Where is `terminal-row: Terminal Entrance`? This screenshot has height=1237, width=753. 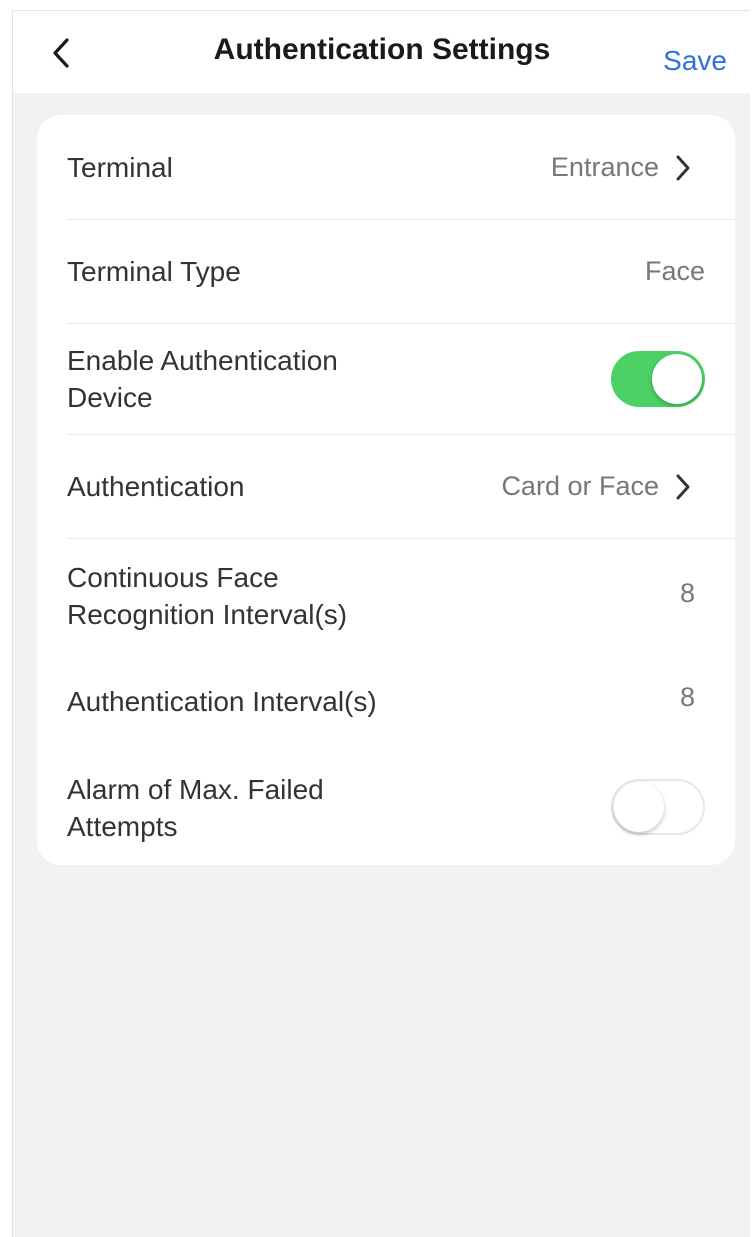 terminal-row: Terminal Entrance is located at coordinates (386, 167).